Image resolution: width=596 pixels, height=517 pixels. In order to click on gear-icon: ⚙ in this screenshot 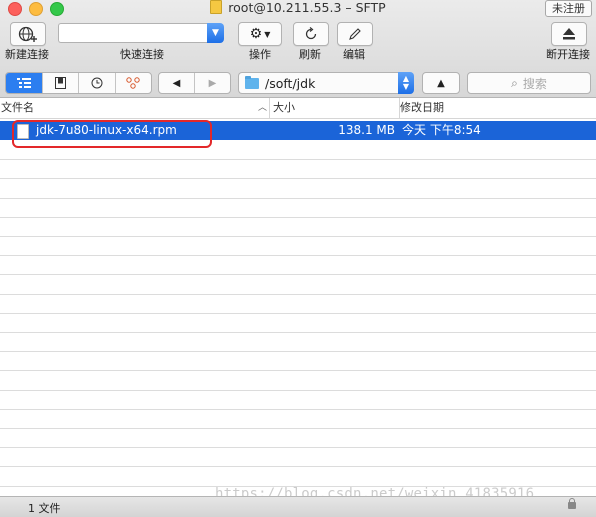, I will do `click(256, 34)`.